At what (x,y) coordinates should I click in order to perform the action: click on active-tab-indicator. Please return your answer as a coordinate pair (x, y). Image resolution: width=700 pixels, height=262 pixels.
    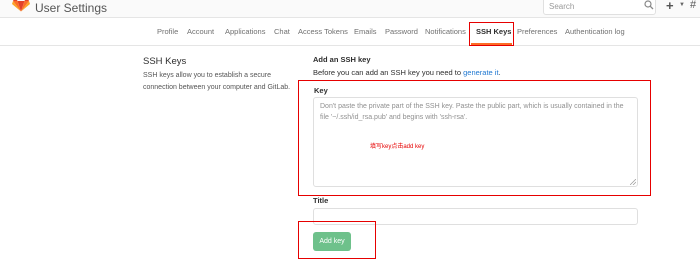
    Looking at the image, I should click on (491, 44).